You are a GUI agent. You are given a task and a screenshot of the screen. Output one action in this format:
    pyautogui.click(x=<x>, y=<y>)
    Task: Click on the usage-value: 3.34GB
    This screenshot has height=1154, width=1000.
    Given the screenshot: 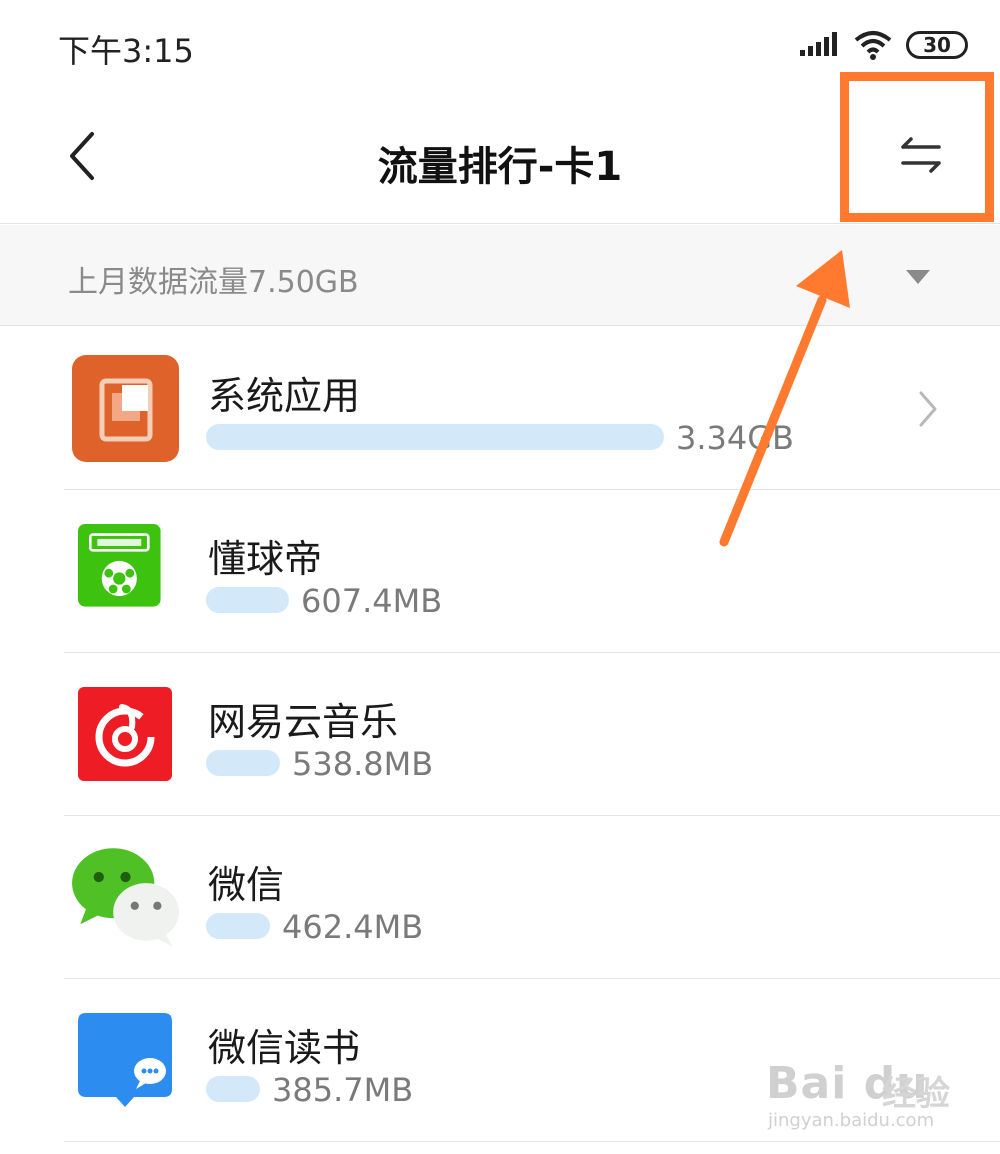 What is the action you would take?
    pyautogui.click(x=735, y=438)
    